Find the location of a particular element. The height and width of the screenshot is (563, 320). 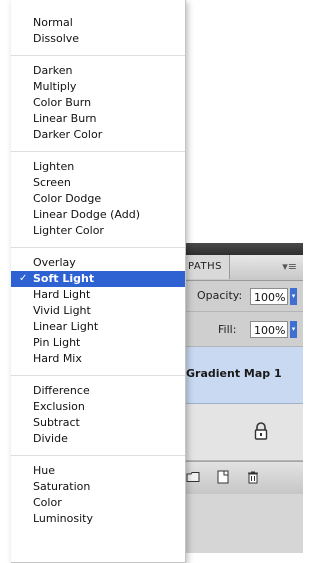

menu-item-linear-light: Linear Light is located at coordinates (98, 327).